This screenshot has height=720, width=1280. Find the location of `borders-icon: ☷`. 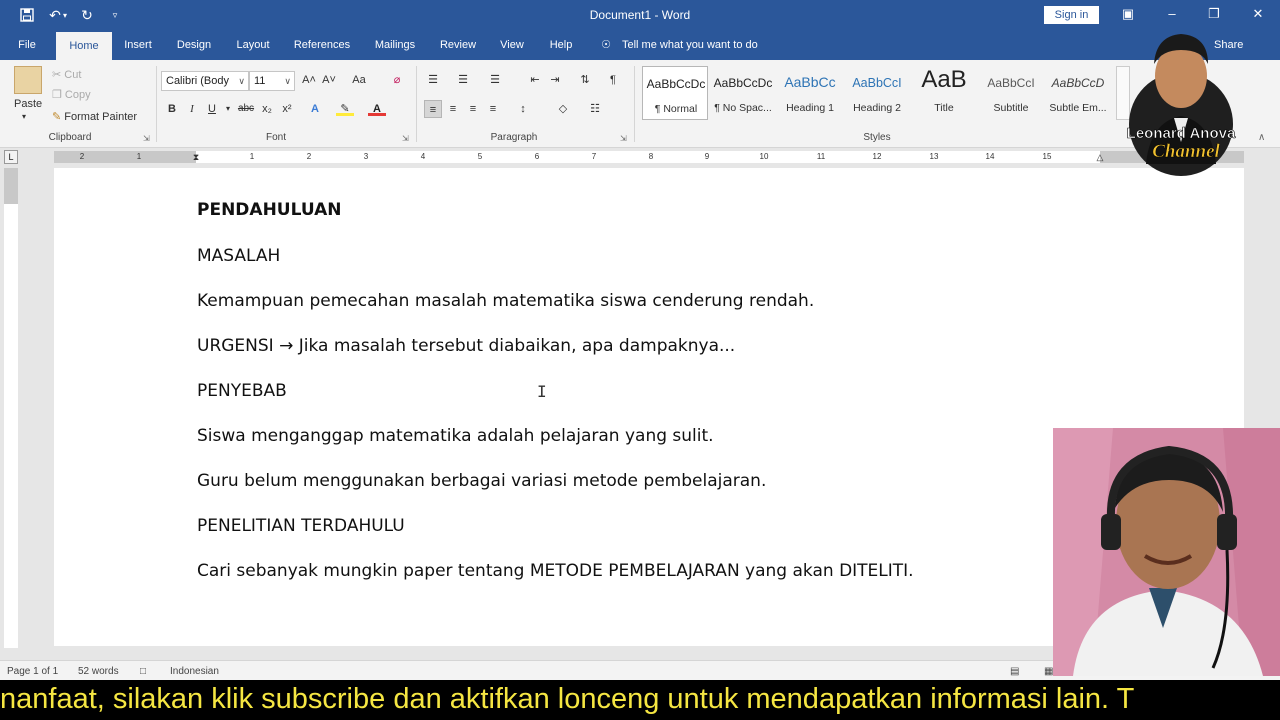

borders-icon: ☷ is located at coordinates (595, 109).